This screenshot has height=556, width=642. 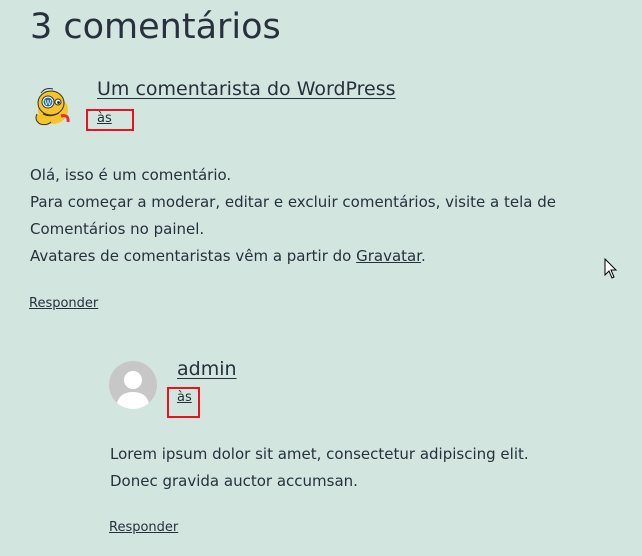 What do you see at coordinates (117, 229) in the screenshot?
I see `comment-text-line: Comentários no painel.` at bounding box center [117, 229].